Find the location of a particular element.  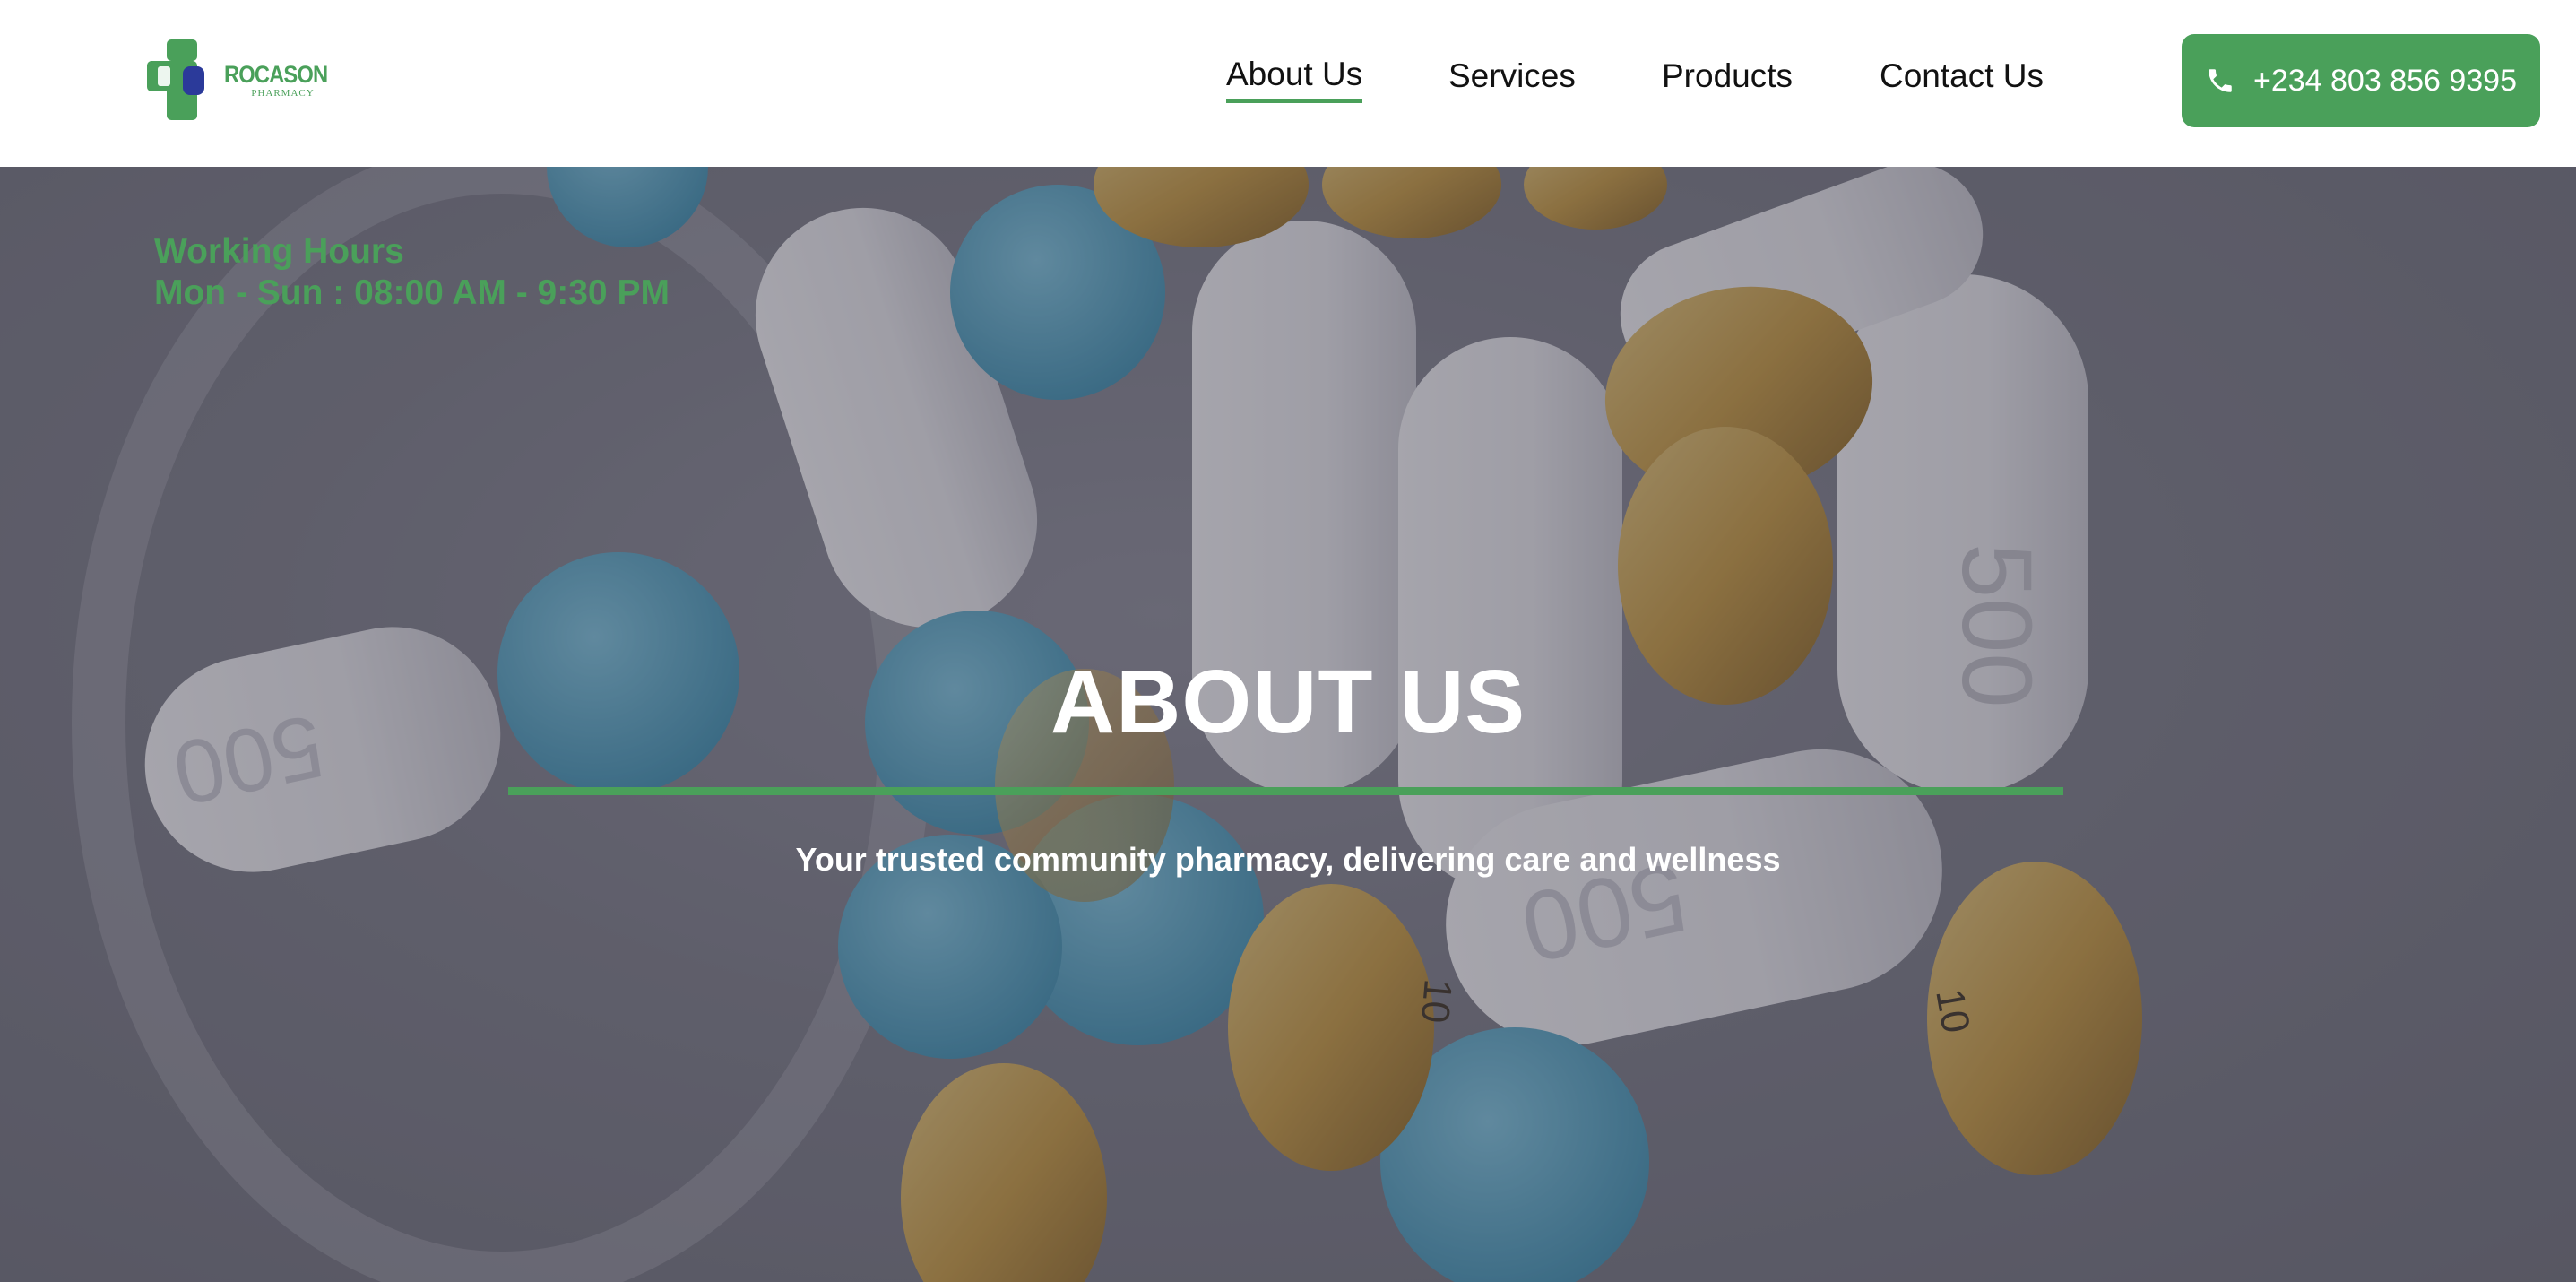

phone-icon is located at coordinates (2220, 80).